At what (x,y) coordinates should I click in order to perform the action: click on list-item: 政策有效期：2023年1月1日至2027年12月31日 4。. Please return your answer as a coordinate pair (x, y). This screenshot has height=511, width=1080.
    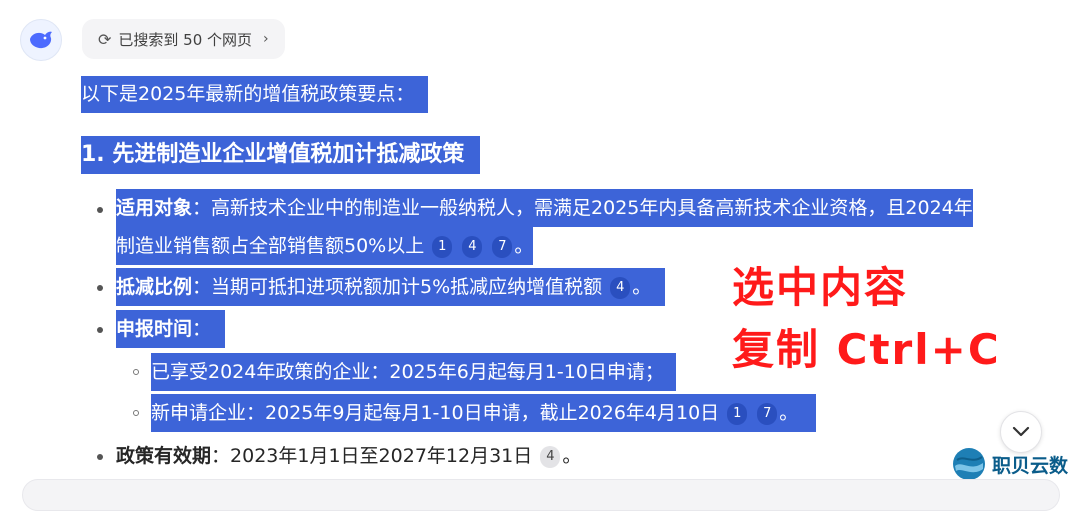
    Looking at the image, I should click on (349, 456).